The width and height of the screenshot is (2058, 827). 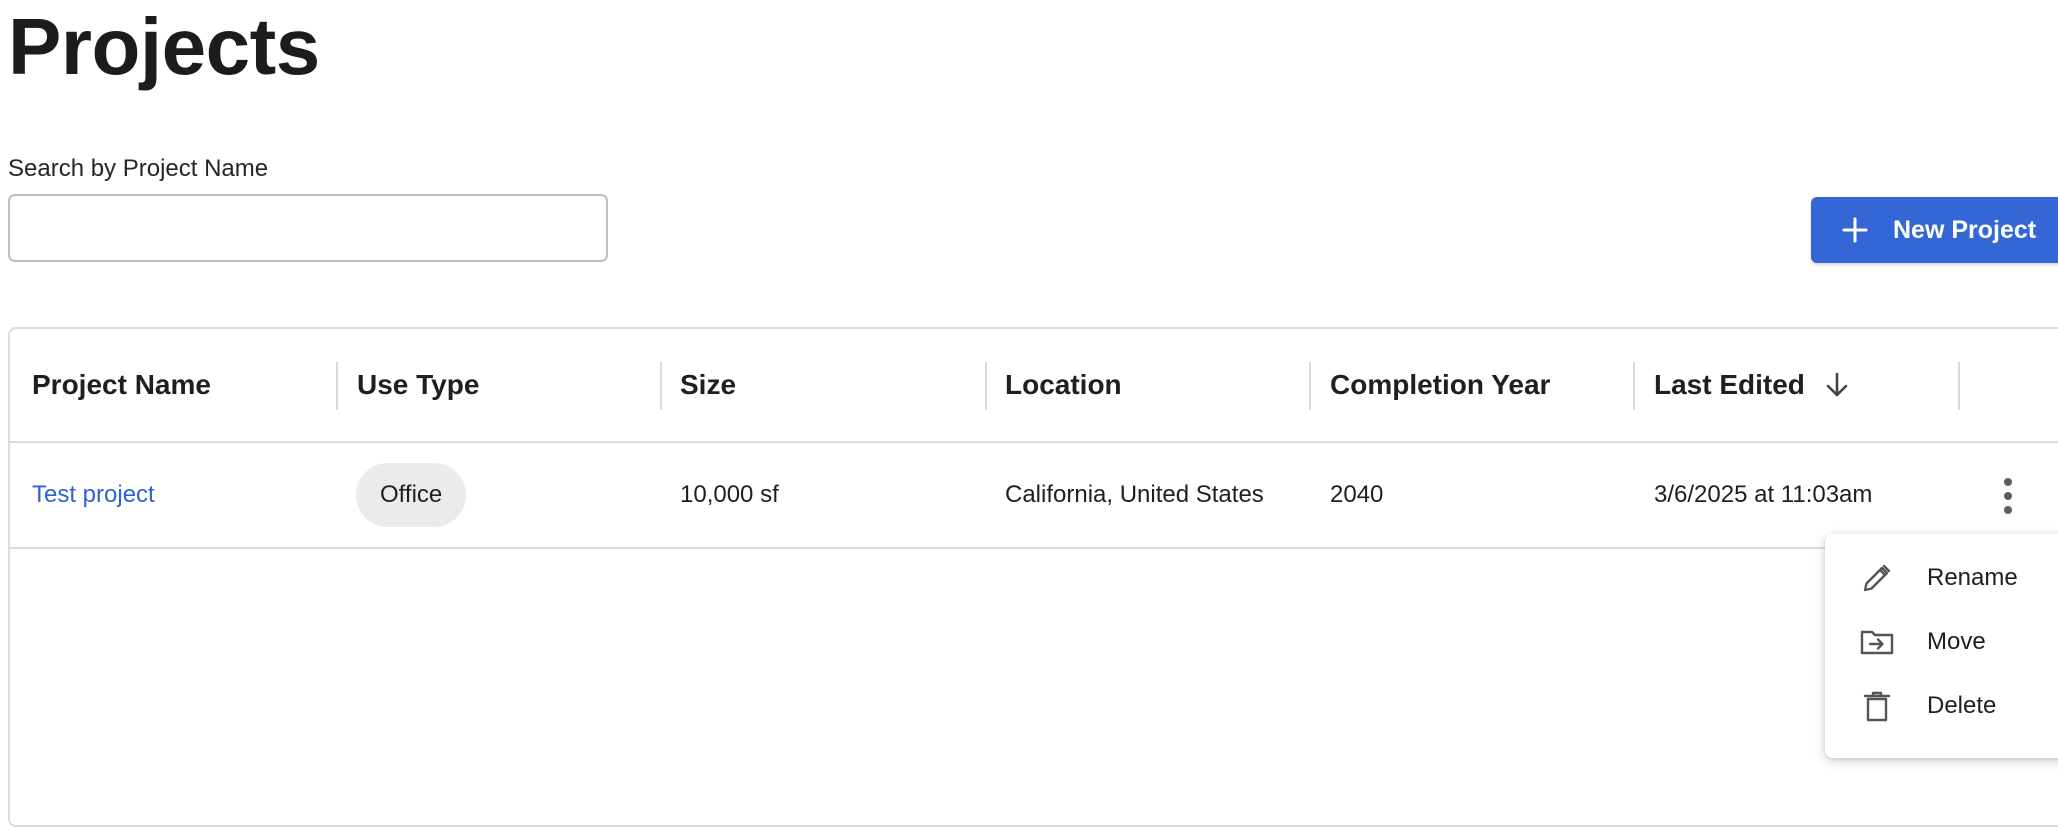 What do you see at coordinates (1855, 230) in the screenshot?
I see `plus-icon` at bounding box center [1855, 230].